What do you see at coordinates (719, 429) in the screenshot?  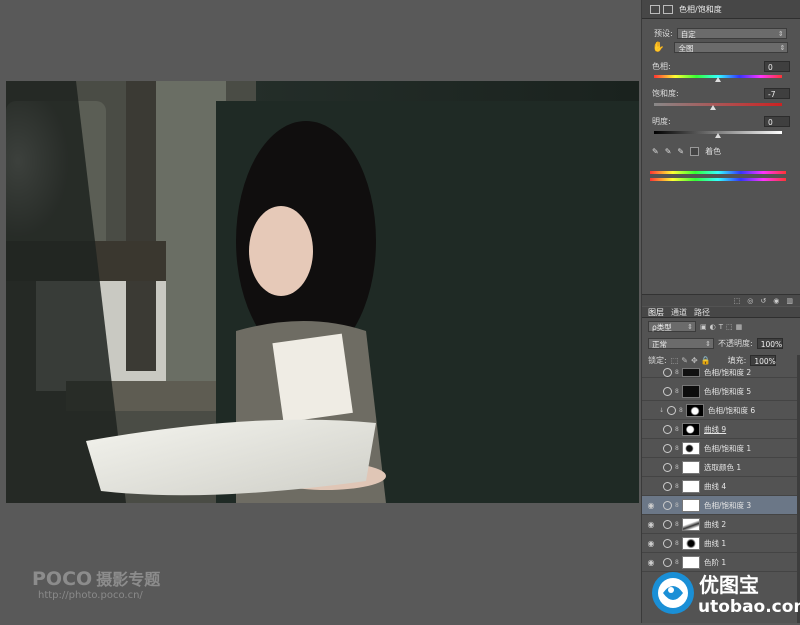 I see `layer-row: 8 曲线 9` at bounding box center [719, 429].